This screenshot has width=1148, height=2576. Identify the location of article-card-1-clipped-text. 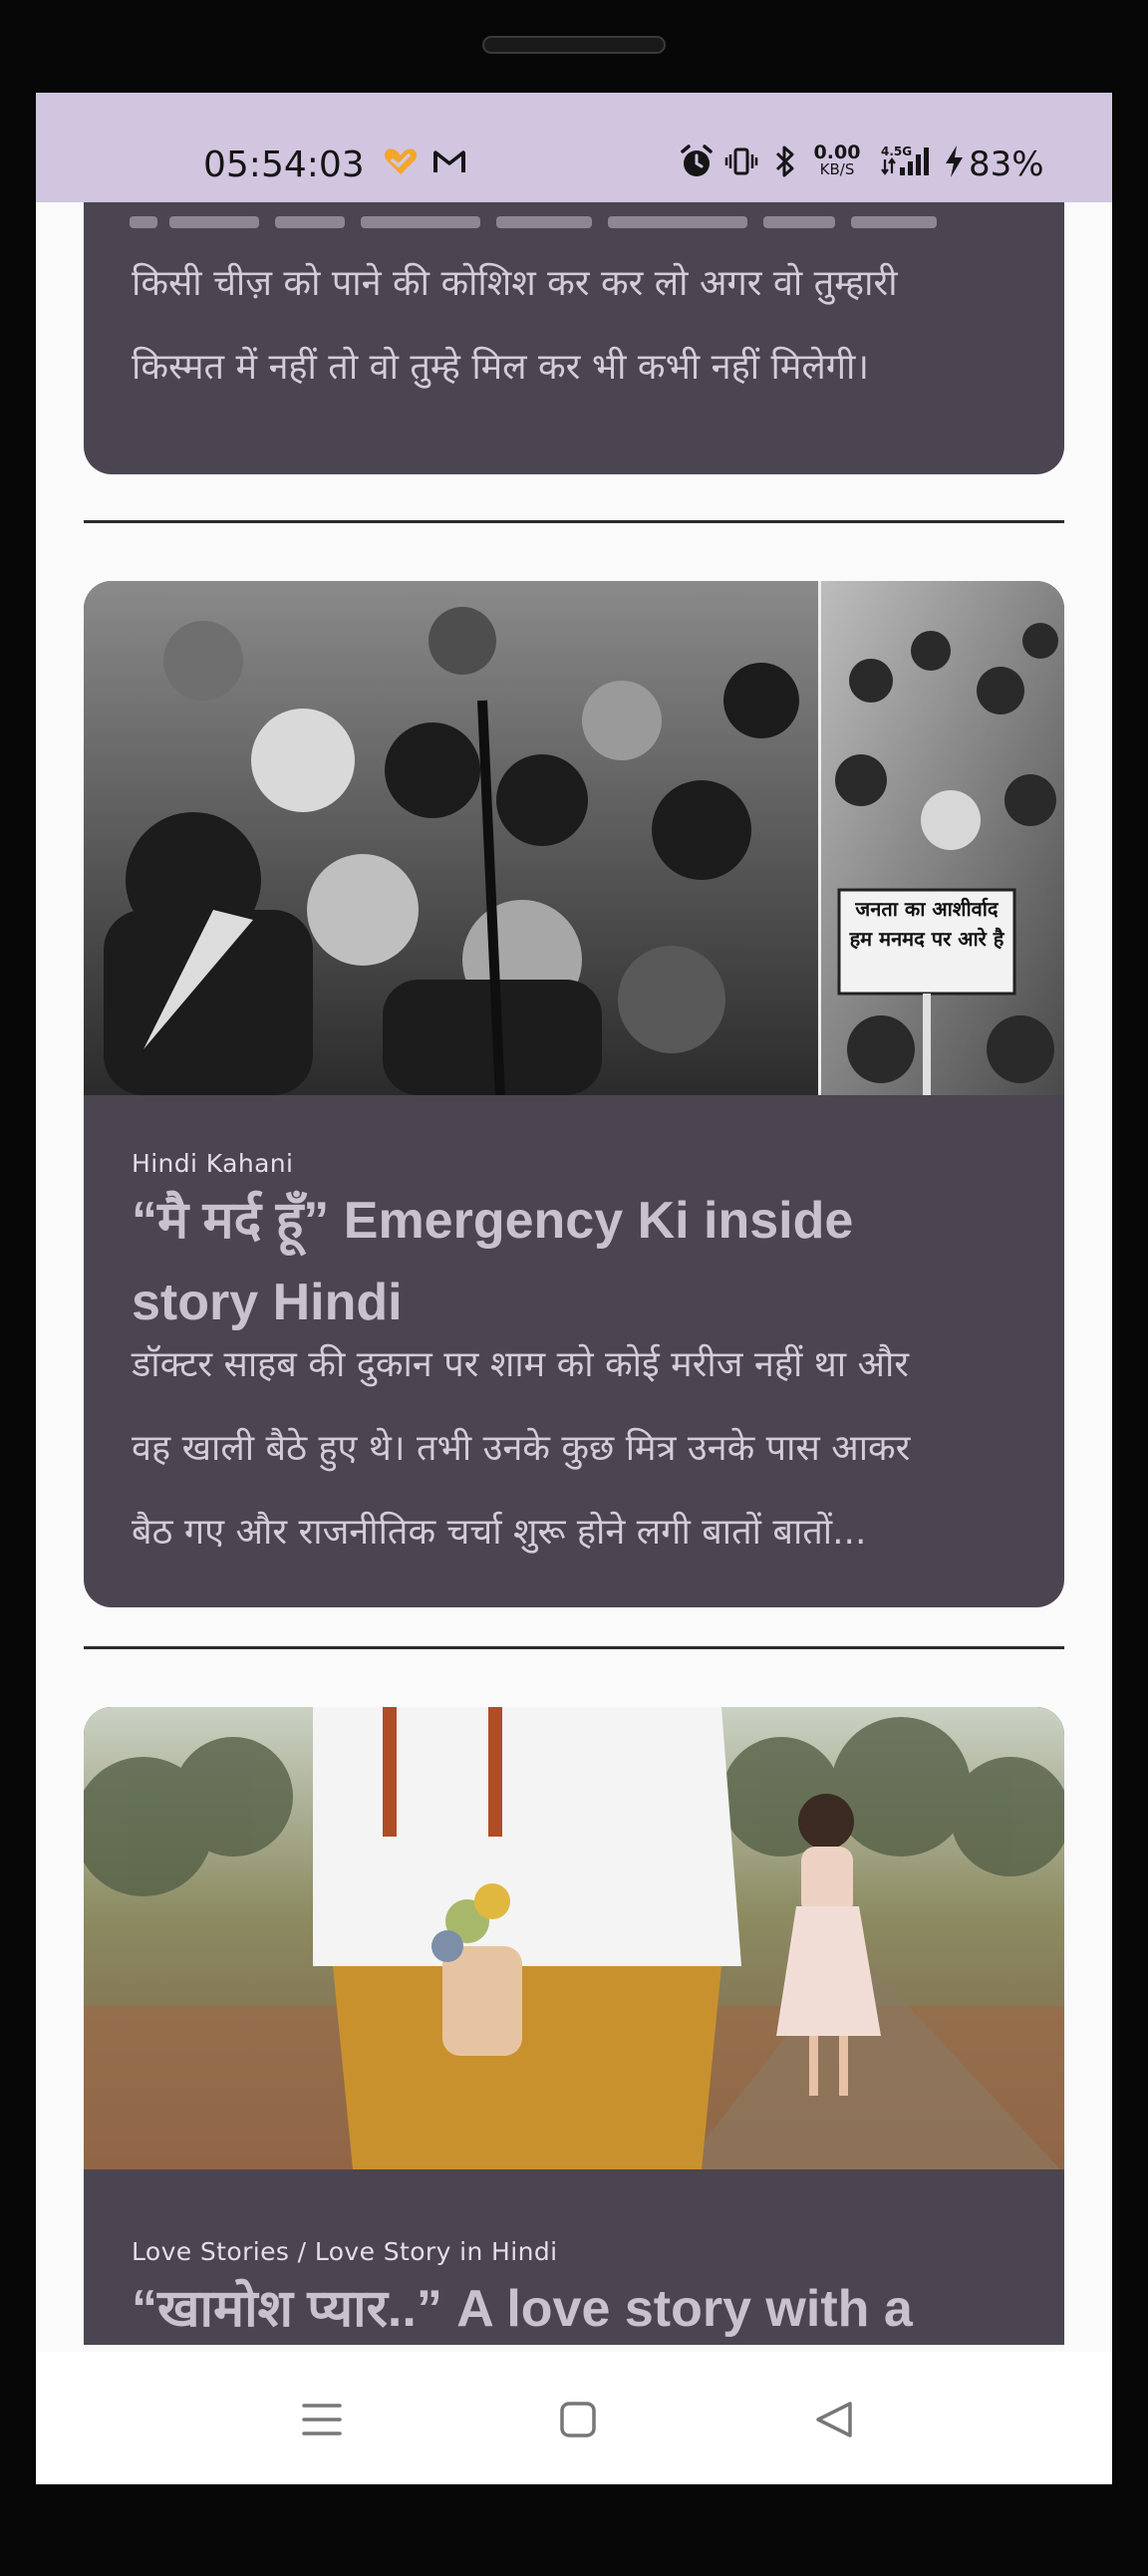
(533, 222).